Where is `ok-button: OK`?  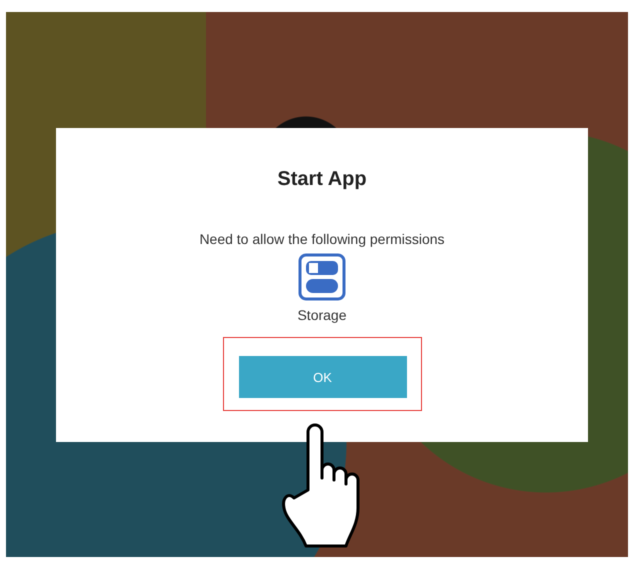 ok-button: OK is located at coordinates (322, 377).